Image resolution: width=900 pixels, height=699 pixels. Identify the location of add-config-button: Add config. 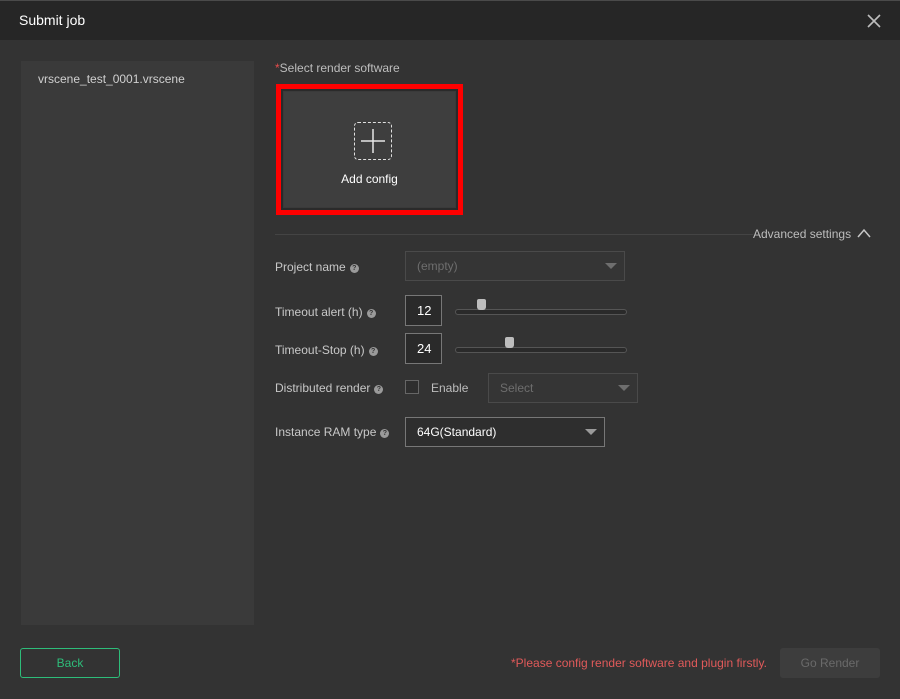
(369, 149).